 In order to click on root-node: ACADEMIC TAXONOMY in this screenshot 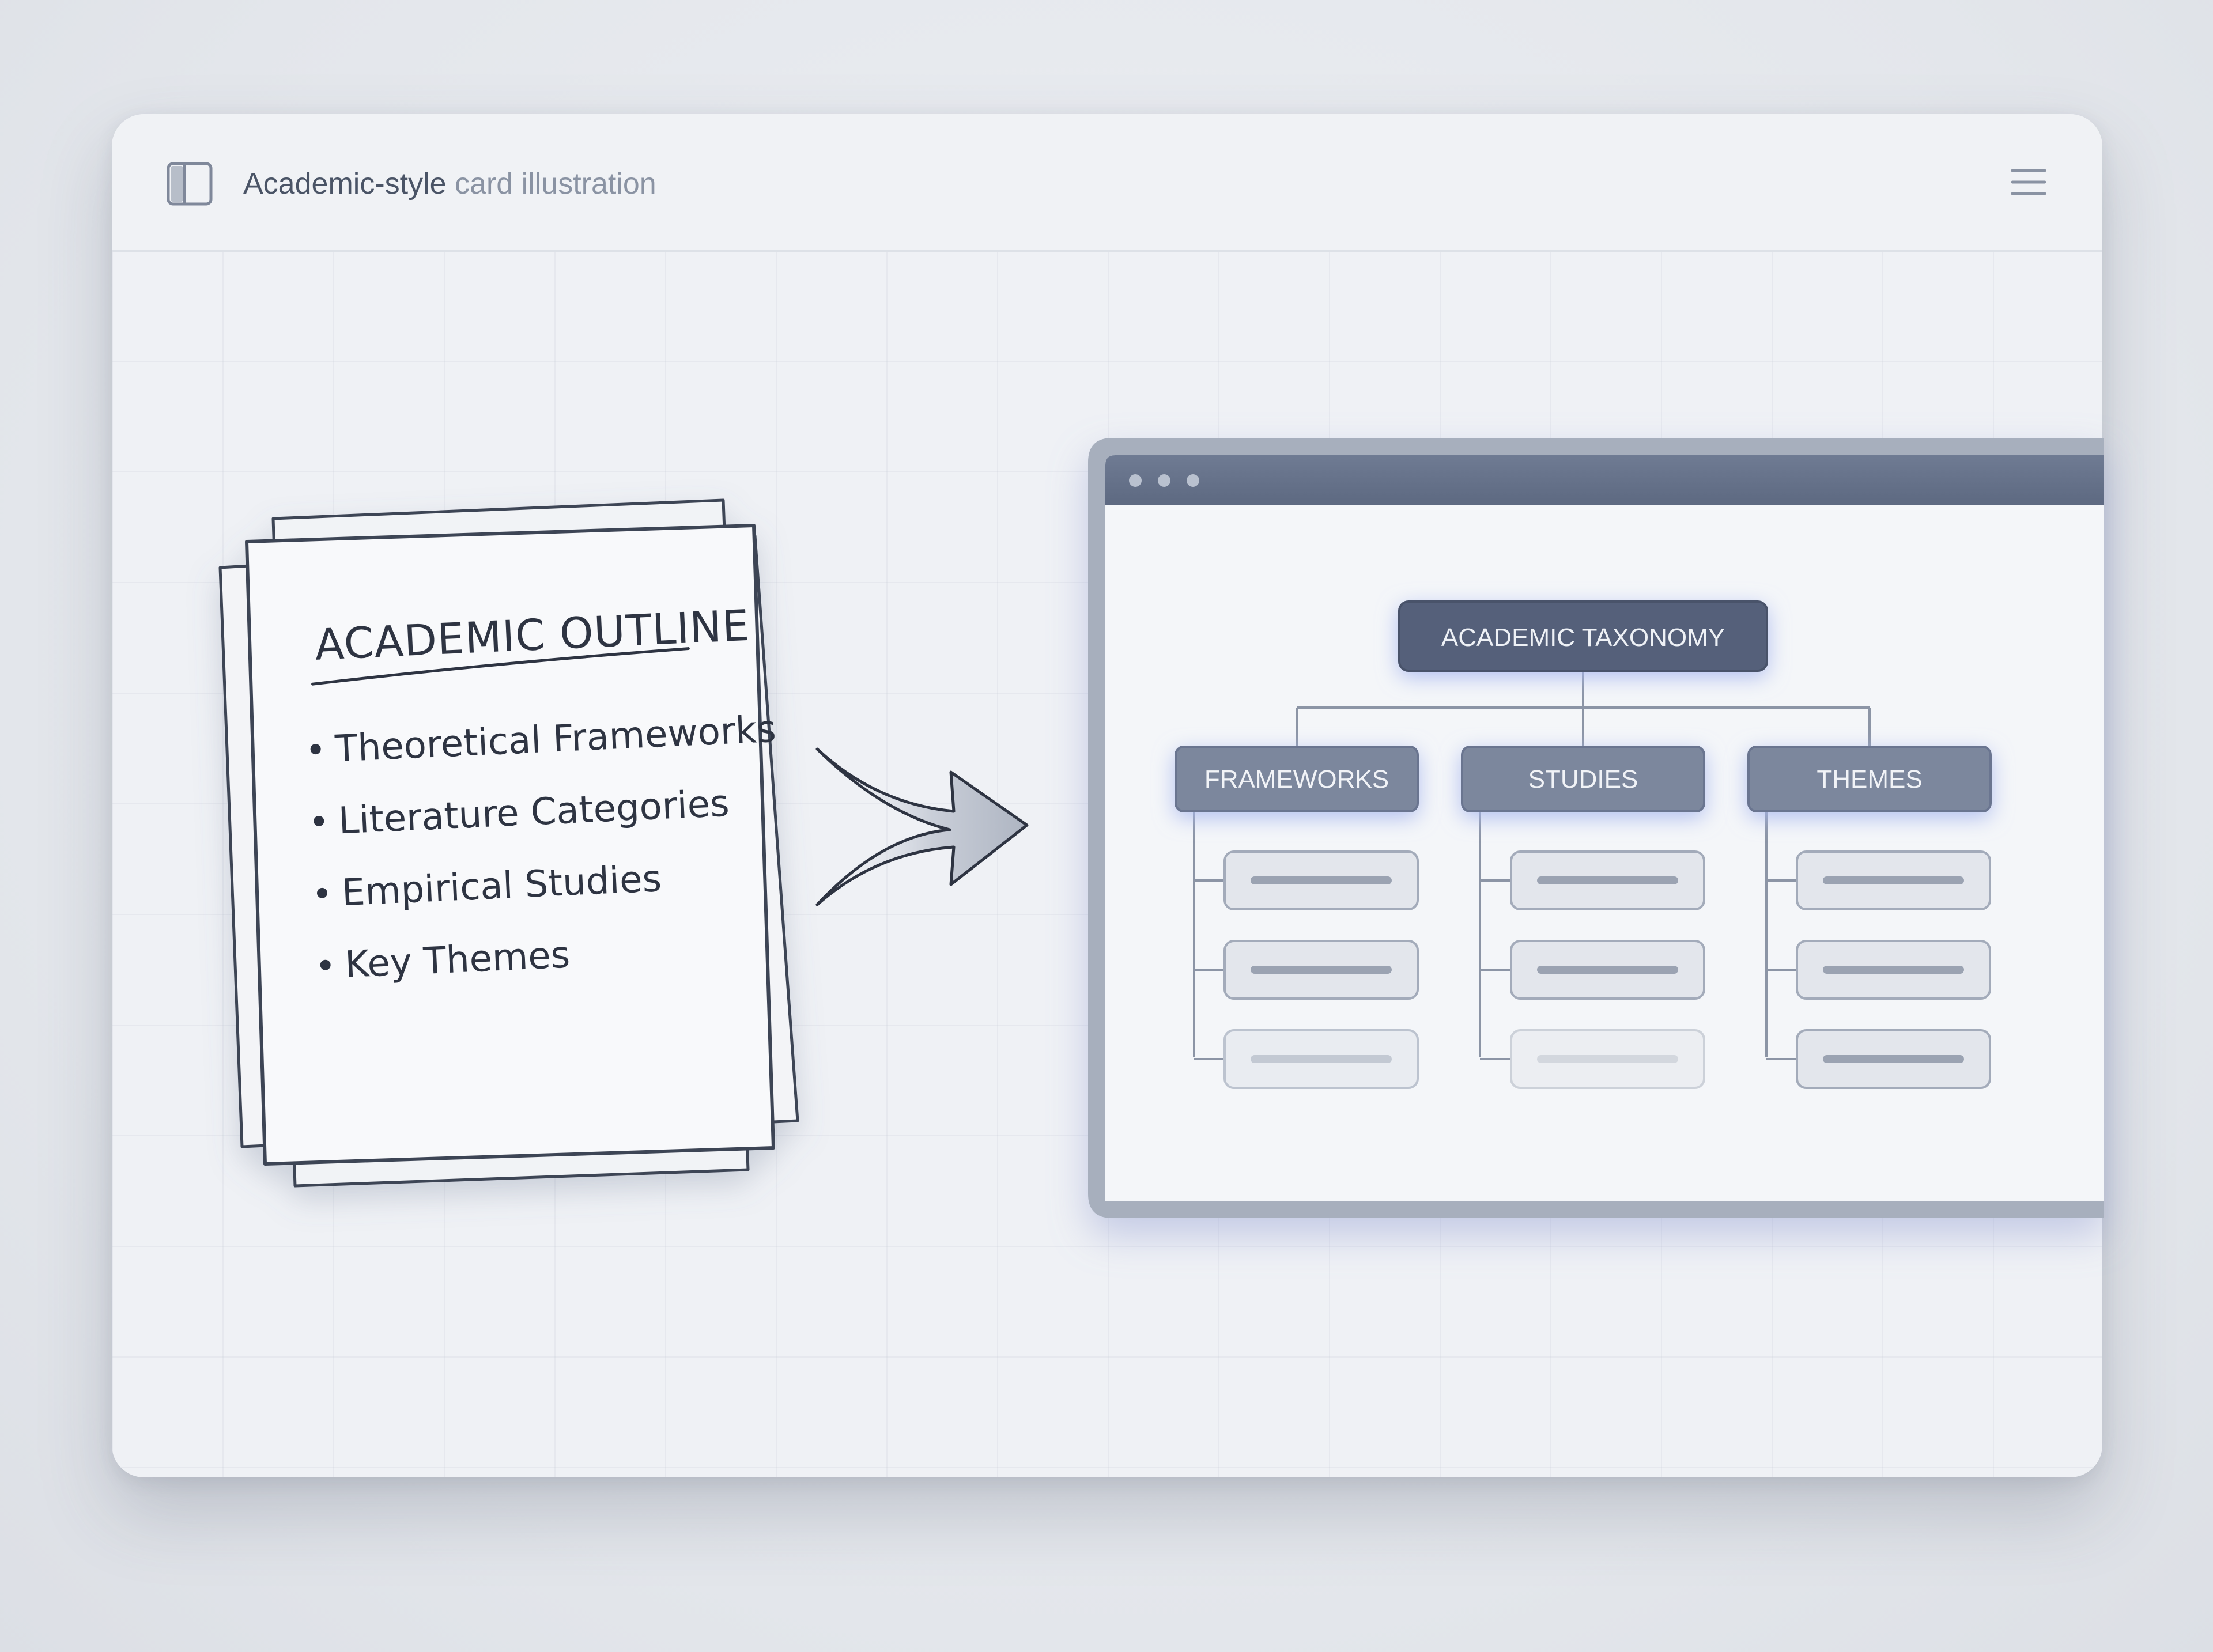, I will do `click(1583, 636)`.